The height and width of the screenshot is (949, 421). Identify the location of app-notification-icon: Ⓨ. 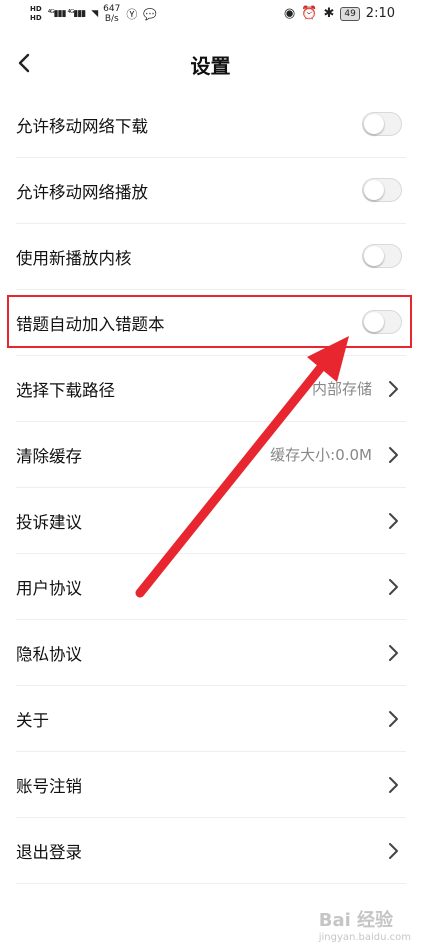
(132, 14).